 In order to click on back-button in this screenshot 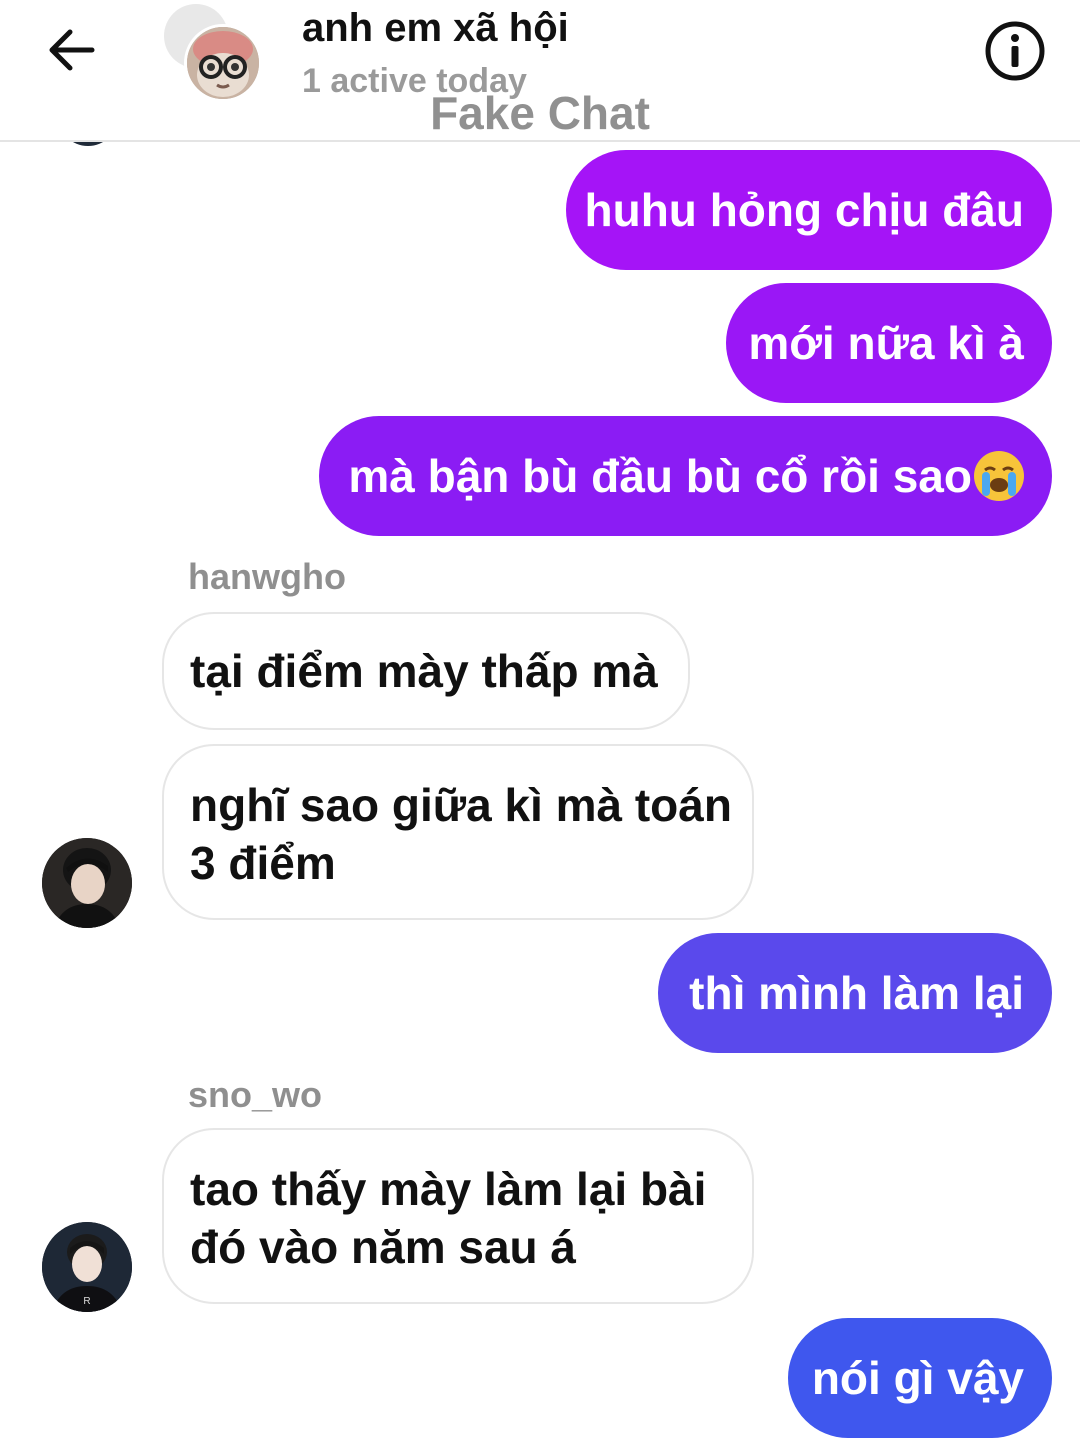, I will do `click(72, 50)`.